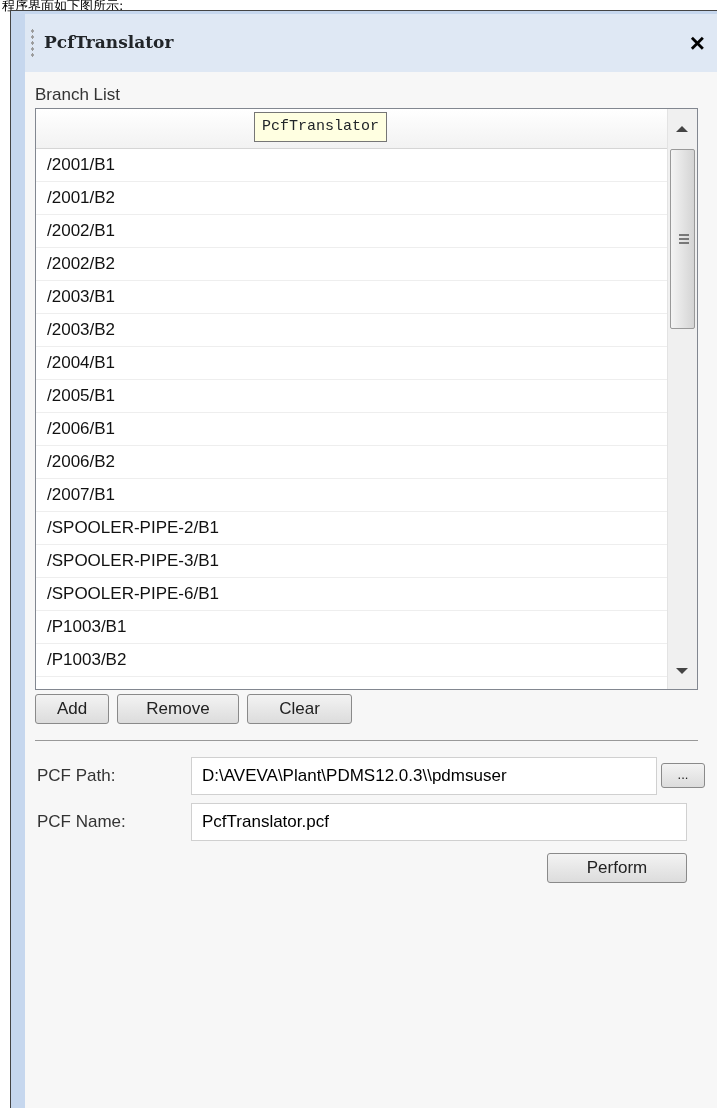  I want to click on list-item: /2004/B1, so click(81, 362).